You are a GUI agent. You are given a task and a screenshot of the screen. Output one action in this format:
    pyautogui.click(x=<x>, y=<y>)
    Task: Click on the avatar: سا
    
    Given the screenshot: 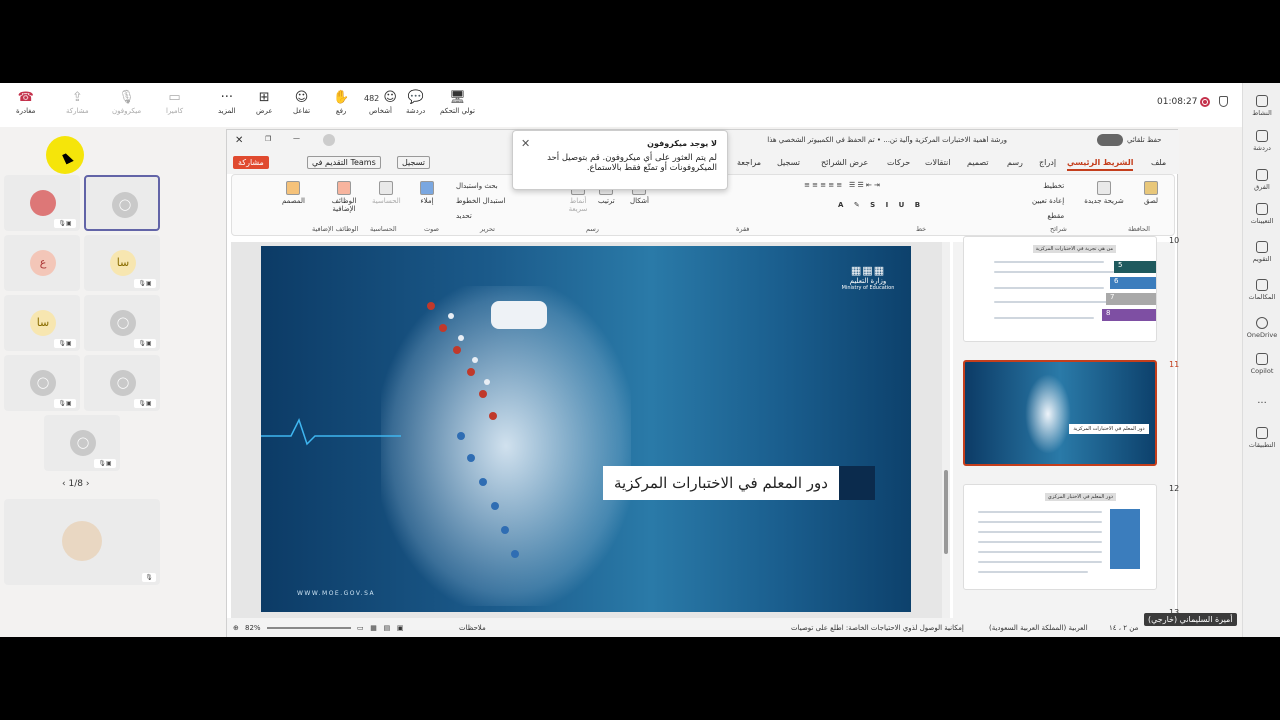 What is the action you would take?
    pyautogui.click(x=123, y=263)
    